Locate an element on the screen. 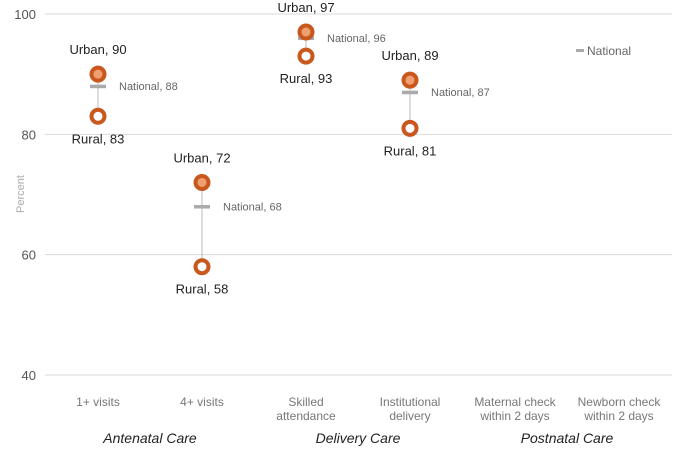 The height and width of the screenshot is (450, 674). rural-label: Rural, 81 is located at coordinates (410, 150).